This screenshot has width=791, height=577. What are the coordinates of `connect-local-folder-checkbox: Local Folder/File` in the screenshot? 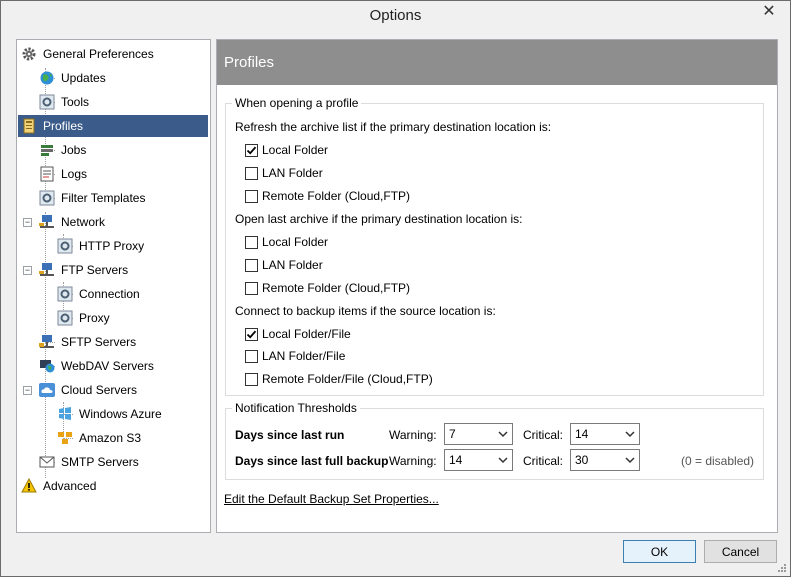 It's located at (298, 334).